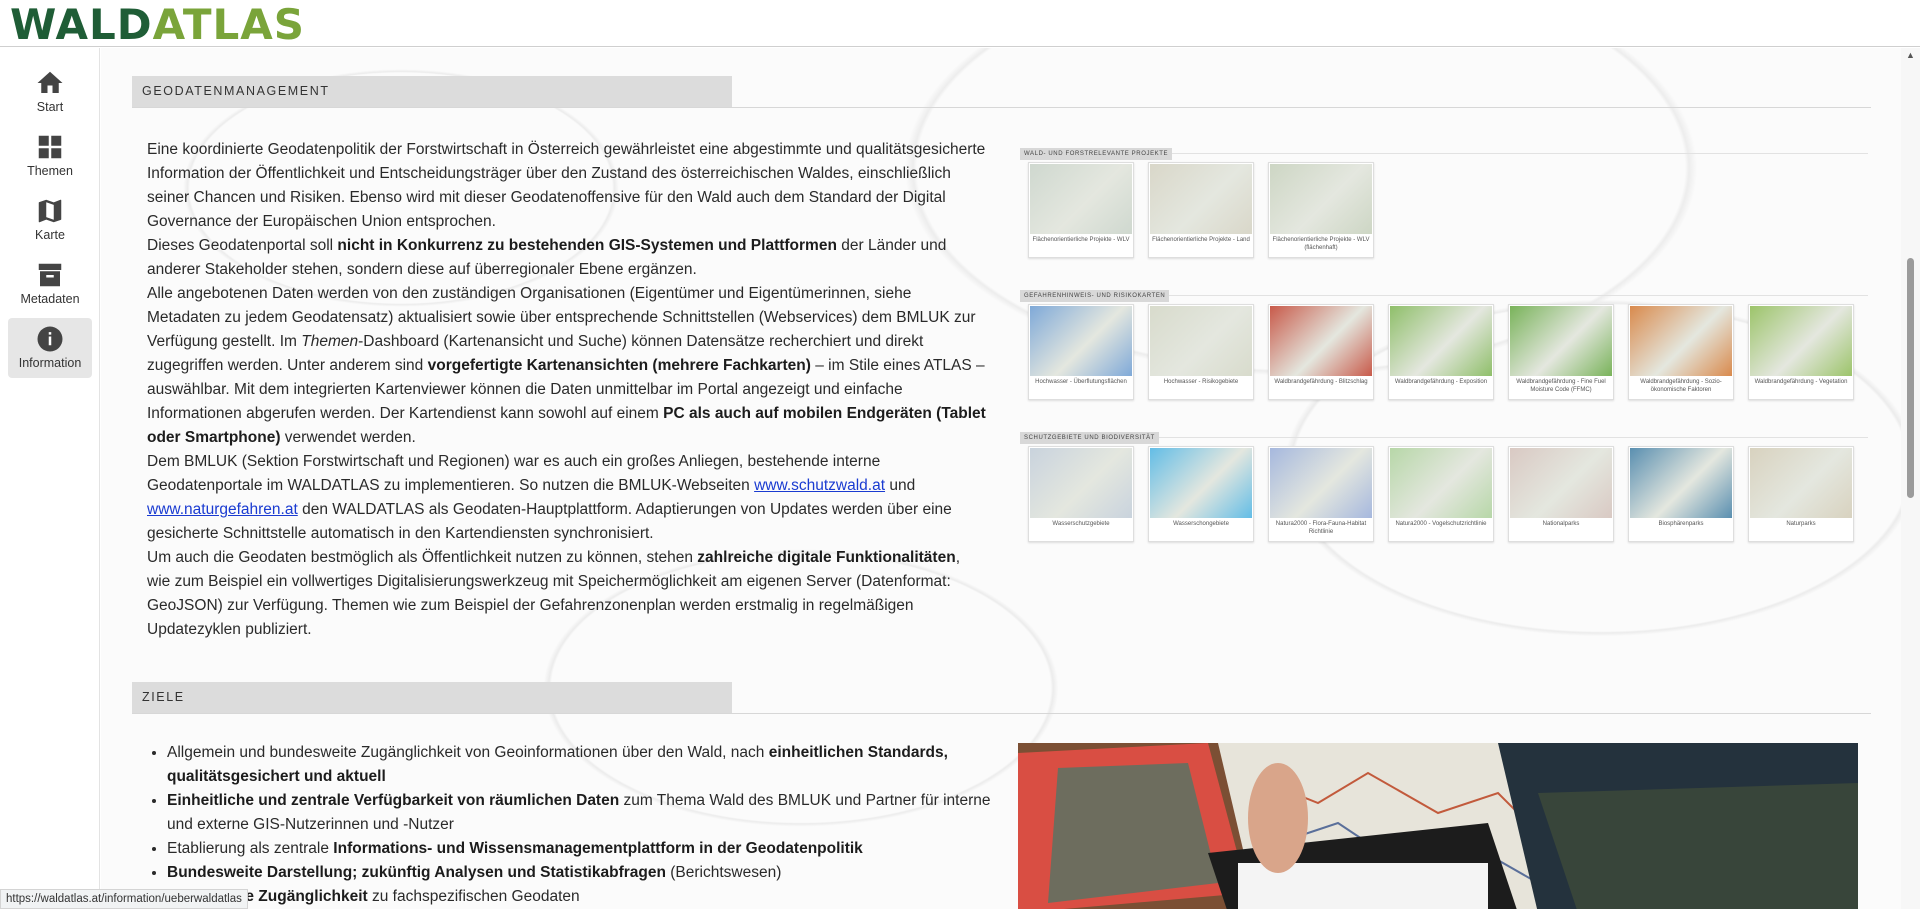  What do you see at coordinates (1081, 382) in the screenshot?
I see `map-thumbnail-caption: Hochwasser - Überflutungsflächen` at bounding box center [1081, 382].